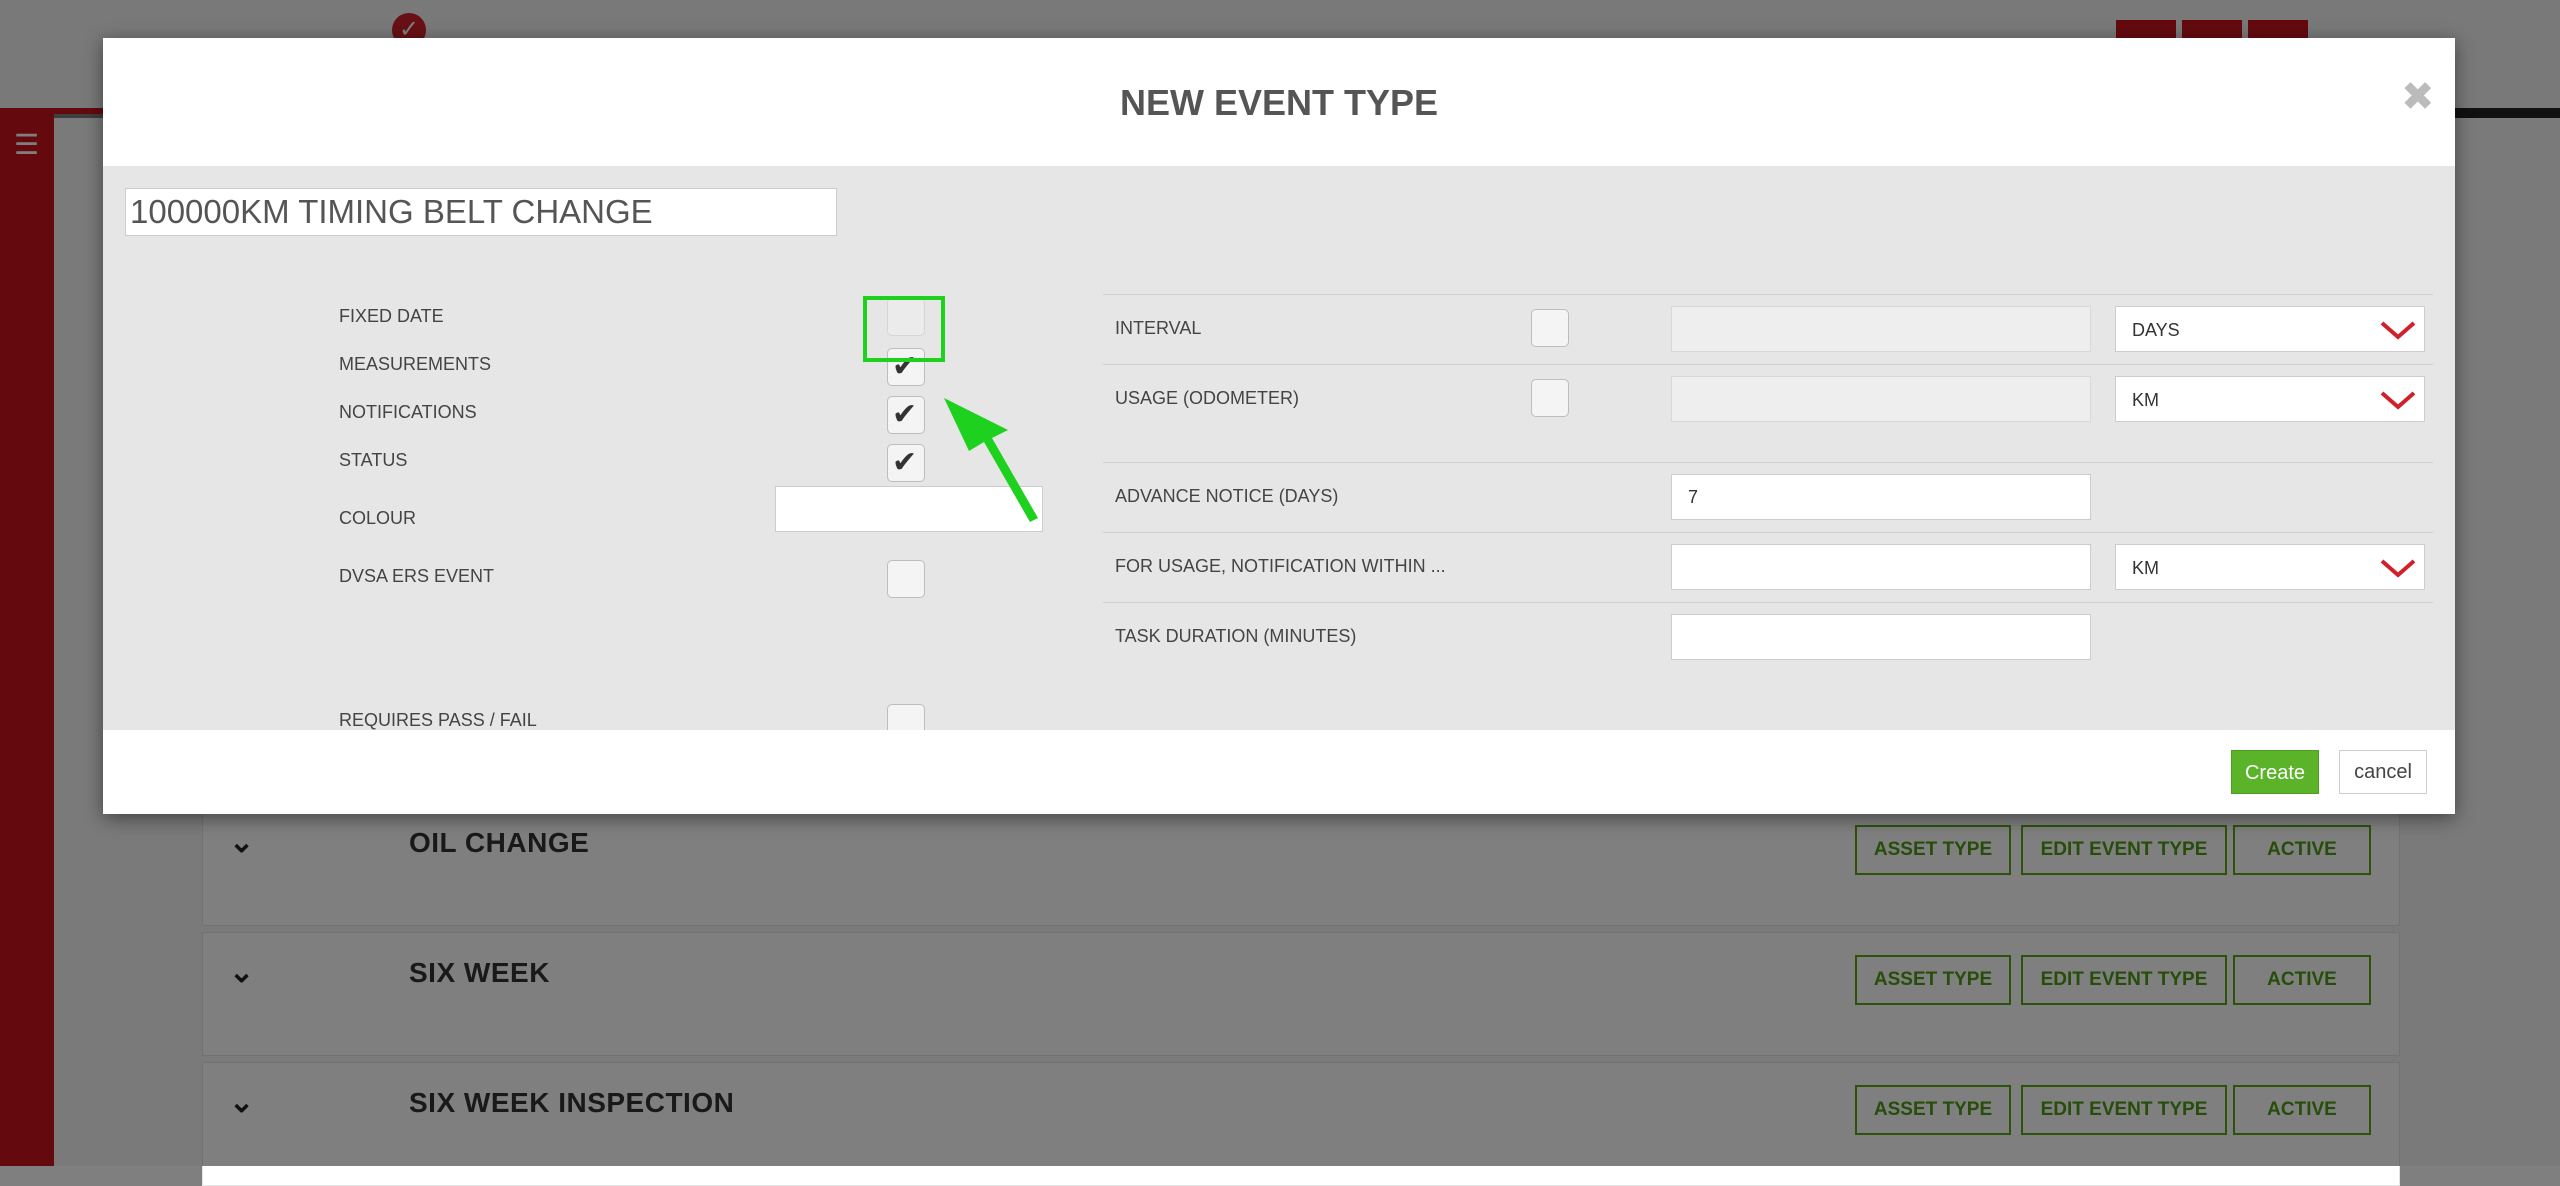 The width and height of the screenshot is (2560, 1186). What do you see at coordinates (1279, 772) in the screenshot?
I see `modal-footer` at bounding box center [1279, 772].